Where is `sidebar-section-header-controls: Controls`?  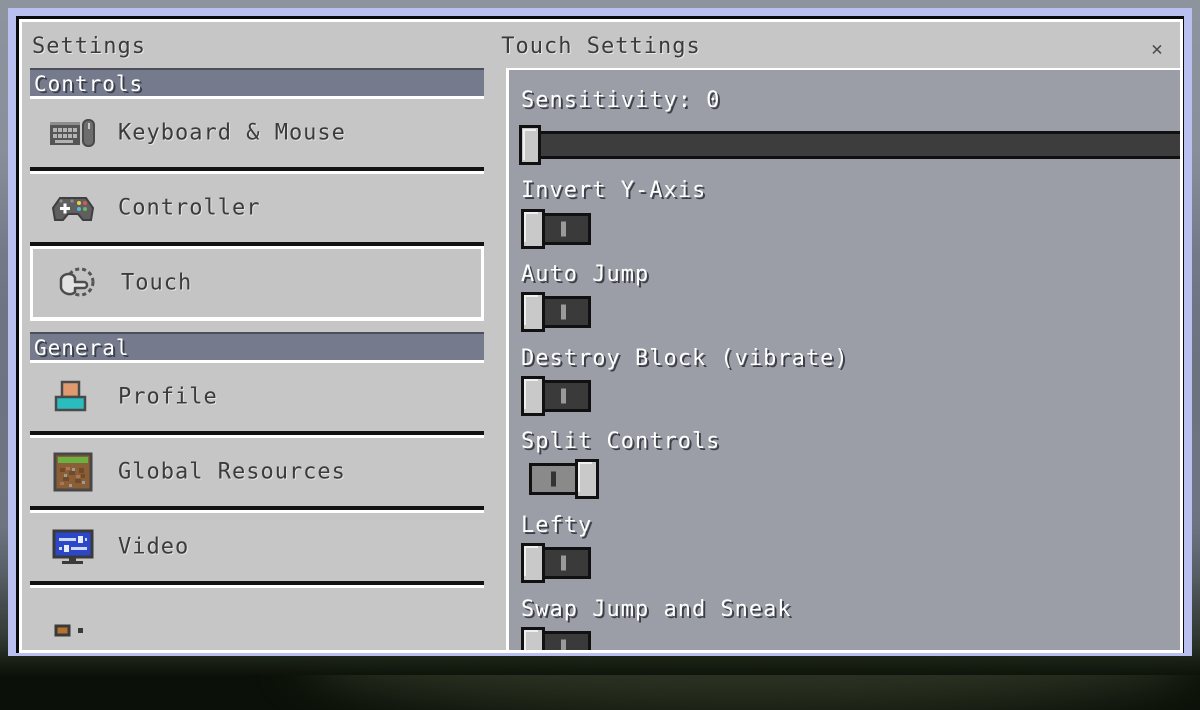 sidebar-section-header-controls: Controls is located at coordinates (257, 82).